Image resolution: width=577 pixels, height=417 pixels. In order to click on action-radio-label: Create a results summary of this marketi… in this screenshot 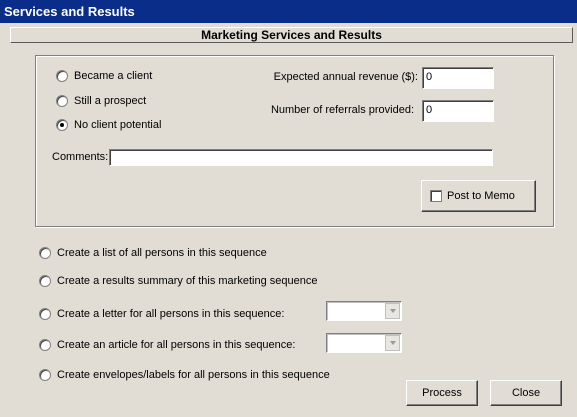, I will do `click(187, 281)`.